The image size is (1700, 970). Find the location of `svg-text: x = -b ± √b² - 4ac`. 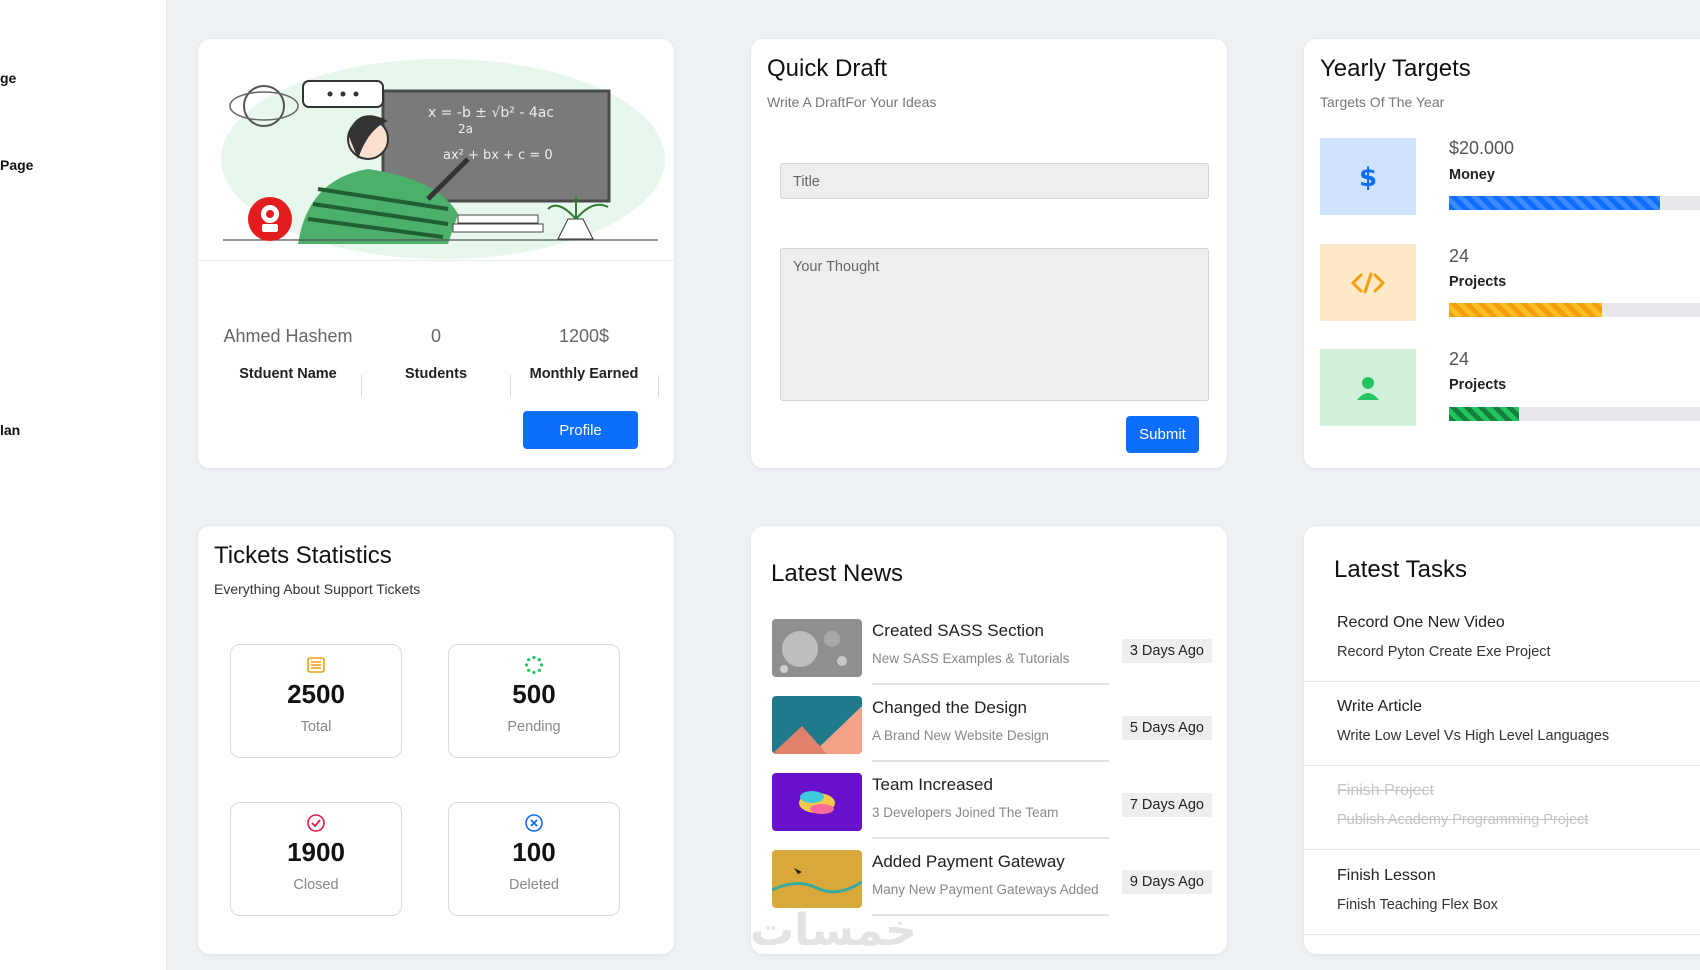

svg-text: x = -b ± √b² - 4ac is located at coordinates (491, 113).